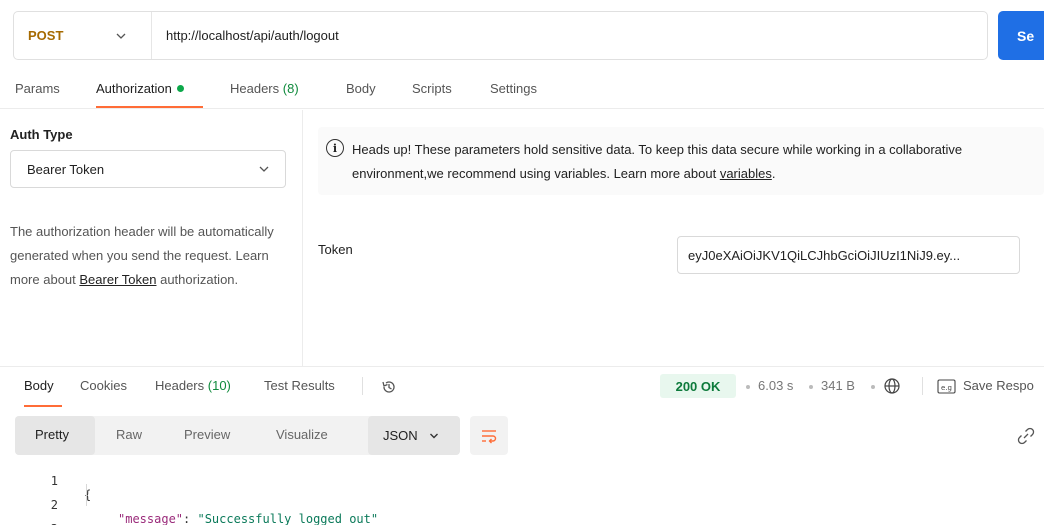 The height and width of the screenshot is (525, 1044). I want to click on tab-body: Body, so click(361, 88).